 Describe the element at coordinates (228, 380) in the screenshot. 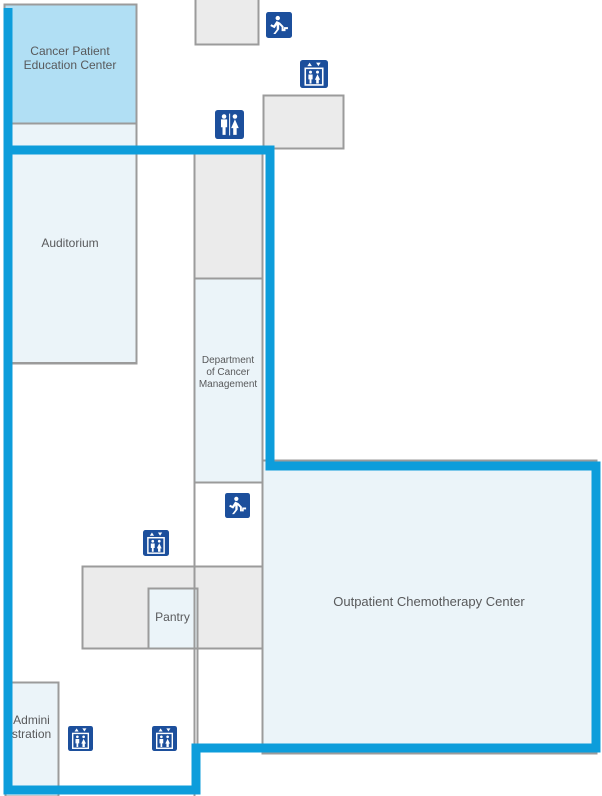

I see `room-department-of-cancer-management` at that location.